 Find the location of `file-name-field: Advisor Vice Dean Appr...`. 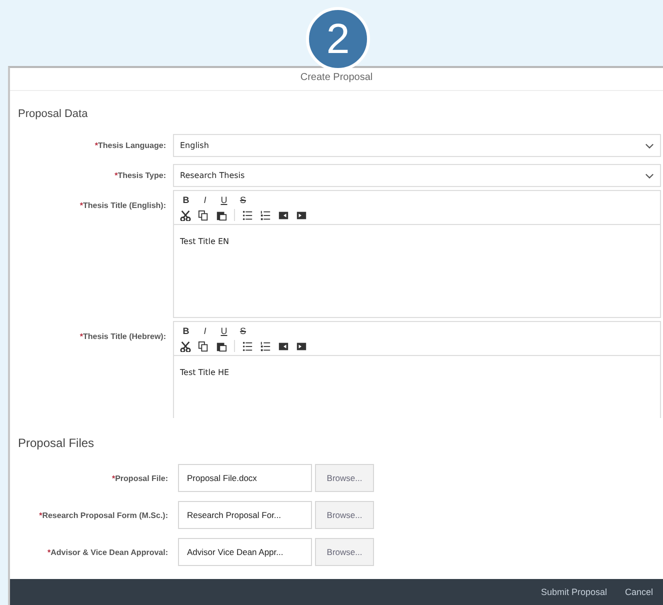

file-name-field: Advisor Vice Dean Appr... is located at coordinates (245, 552).